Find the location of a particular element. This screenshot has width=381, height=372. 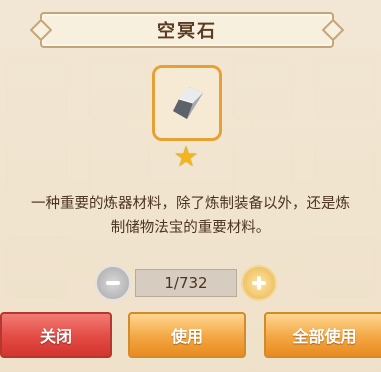

use-all-button-label: 全部使用 is located at coordinates (324, 336).